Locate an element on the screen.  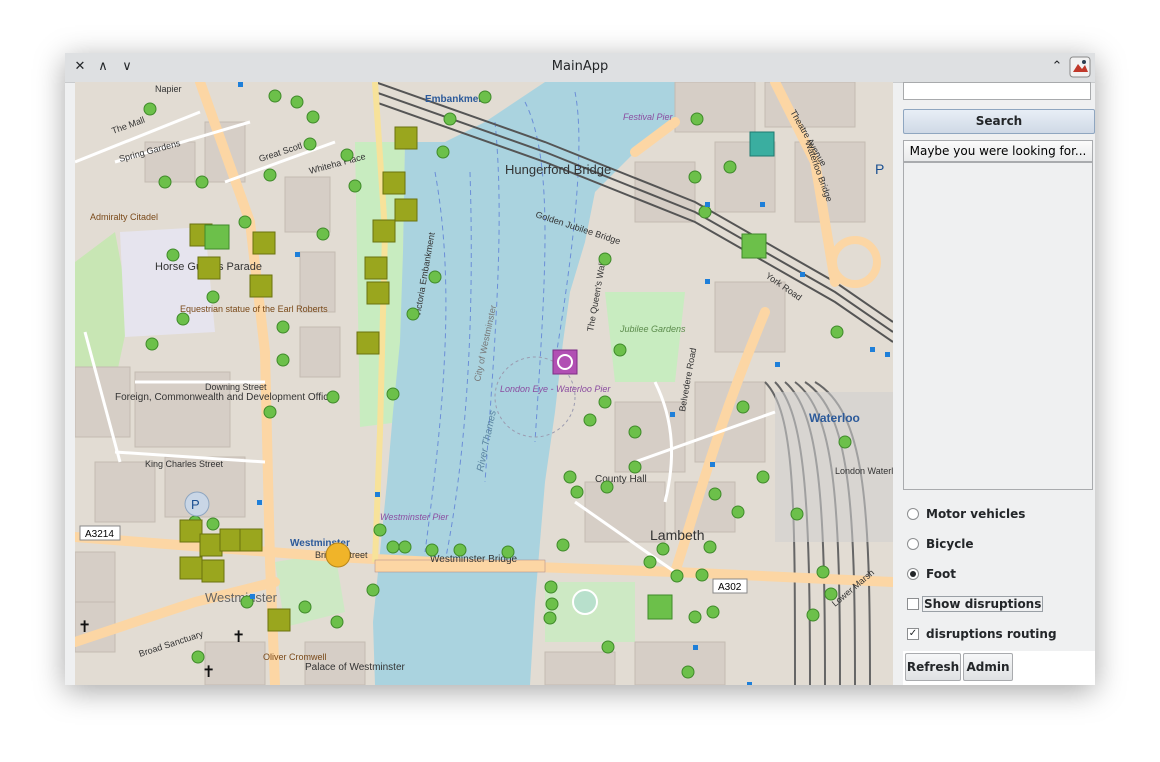
radio-indicator-selected is located at coordinates (913, 573).